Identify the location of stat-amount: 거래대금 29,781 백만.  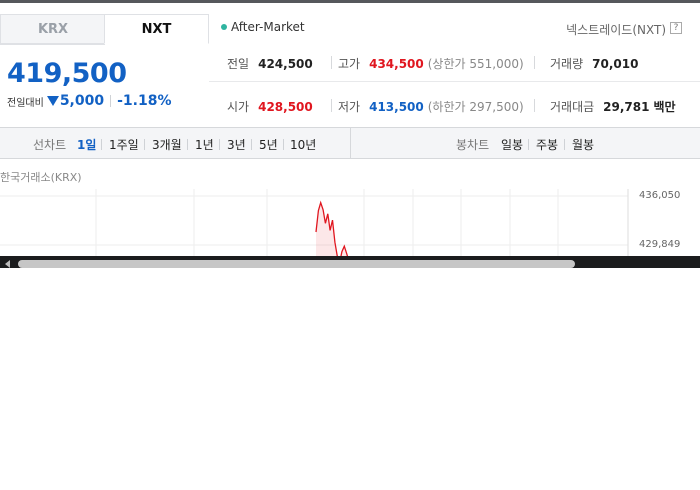
(613, 106).